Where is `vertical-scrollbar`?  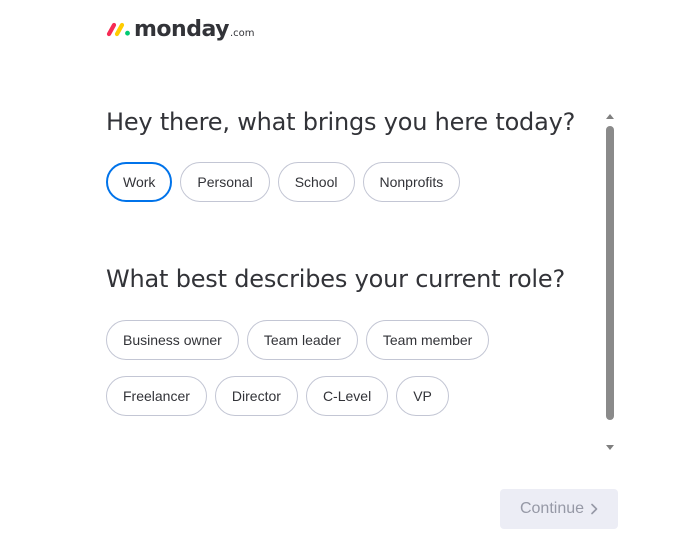
vertical-scrollbar is located at coordinates (610, 284).